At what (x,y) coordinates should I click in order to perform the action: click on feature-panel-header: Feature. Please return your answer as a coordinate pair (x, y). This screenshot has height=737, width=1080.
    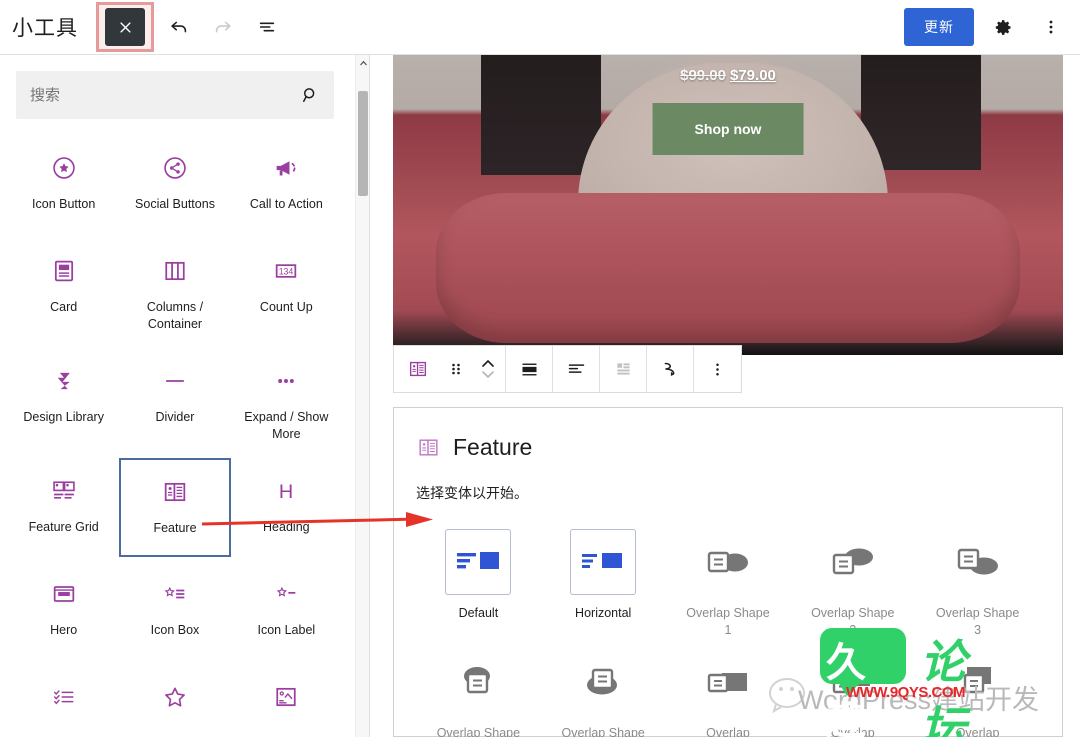
    Looking at the image, I should click on (728, 447).